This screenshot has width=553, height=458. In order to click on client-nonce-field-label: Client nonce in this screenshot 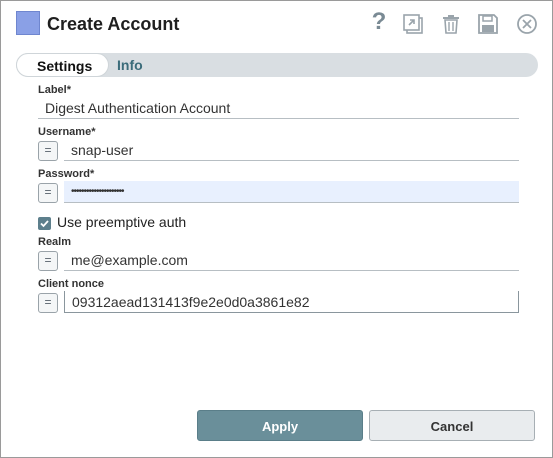, I will do `click(71, 284)`.